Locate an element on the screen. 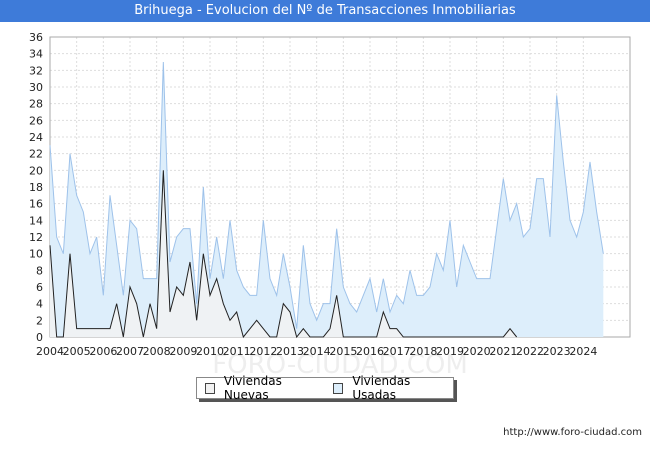 Image resolution: width=650 pixels, height=450 pixels. x-tick-label: 2017 is located at coordinates (397, 351).